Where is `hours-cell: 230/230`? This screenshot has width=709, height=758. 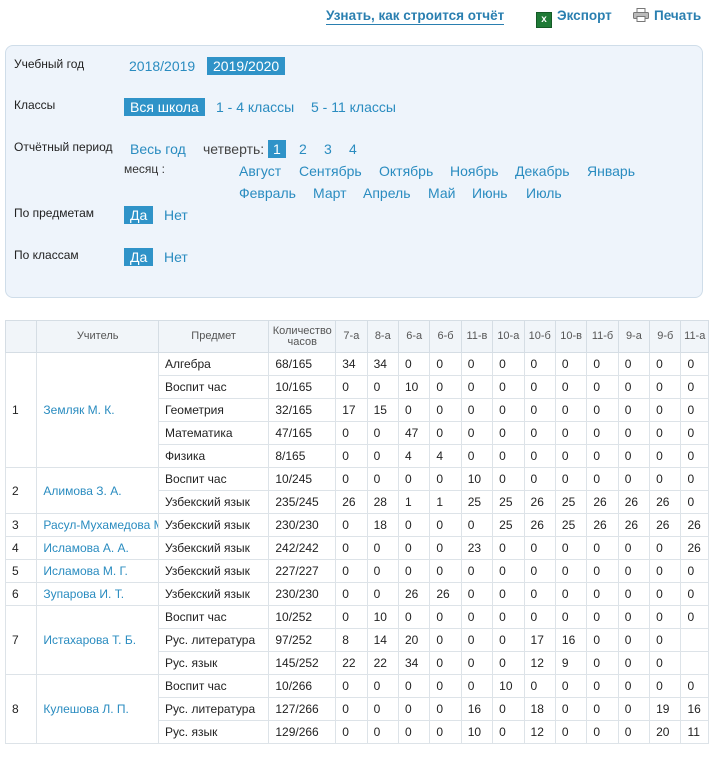
hours-cell: 230/230 is located at coordinates (302, 525).